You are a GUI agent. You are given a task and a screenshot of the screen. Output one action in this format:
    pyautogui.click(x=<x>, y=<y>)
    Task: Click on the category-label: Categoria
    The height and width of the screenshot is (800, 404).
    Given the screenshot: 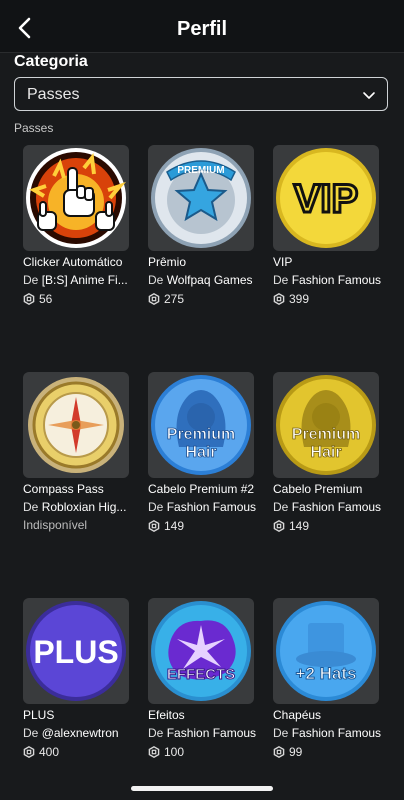 What is the action you would take?
    pyautogui.click(x=51, y=61)
    